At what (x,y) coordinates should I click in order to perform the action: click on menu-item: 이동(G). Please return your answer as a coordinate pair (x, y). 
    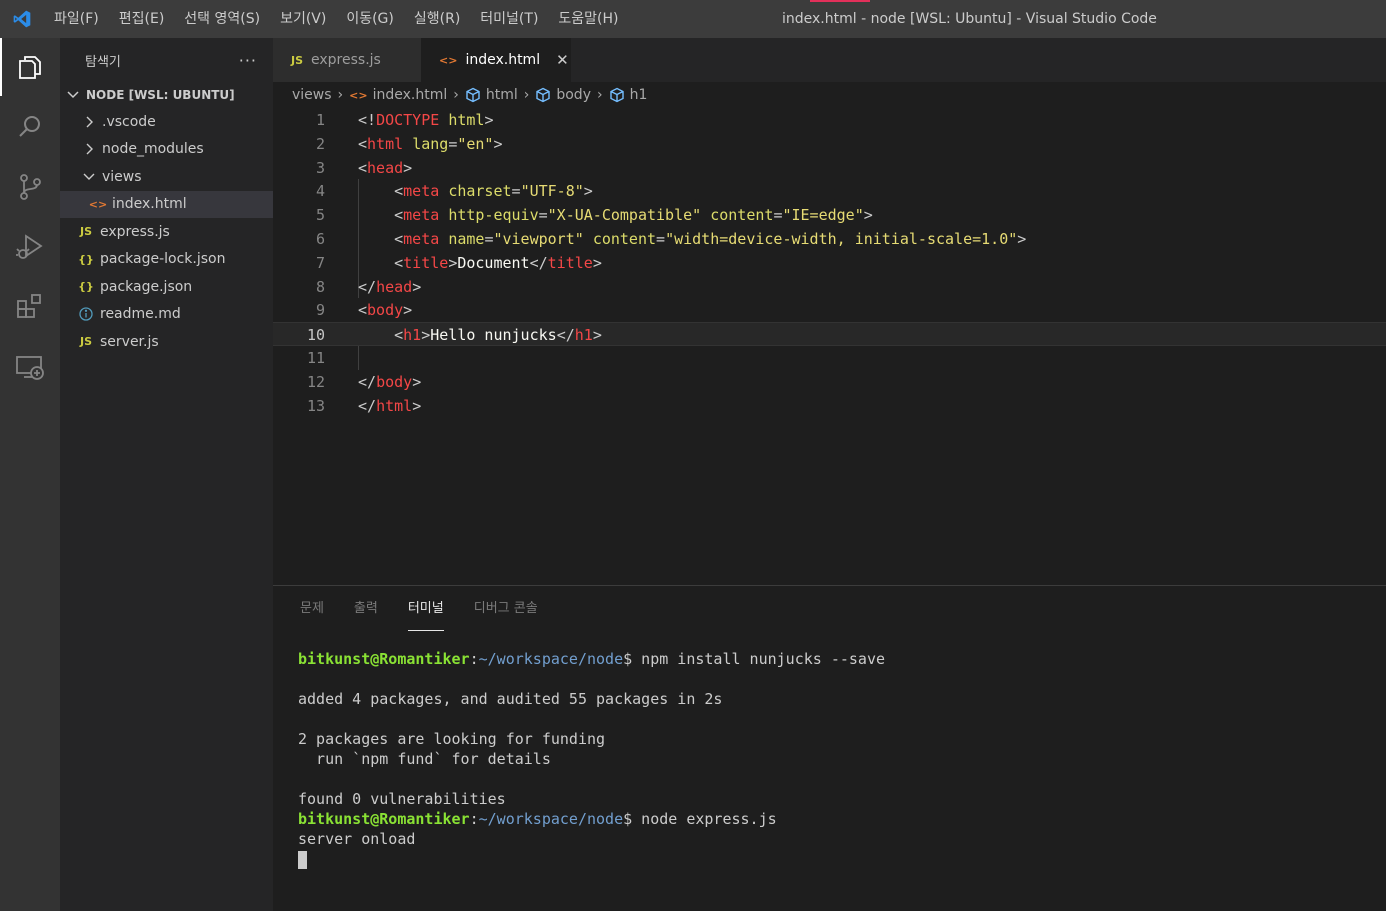
    Looking at the image, I should click on (370, 19).